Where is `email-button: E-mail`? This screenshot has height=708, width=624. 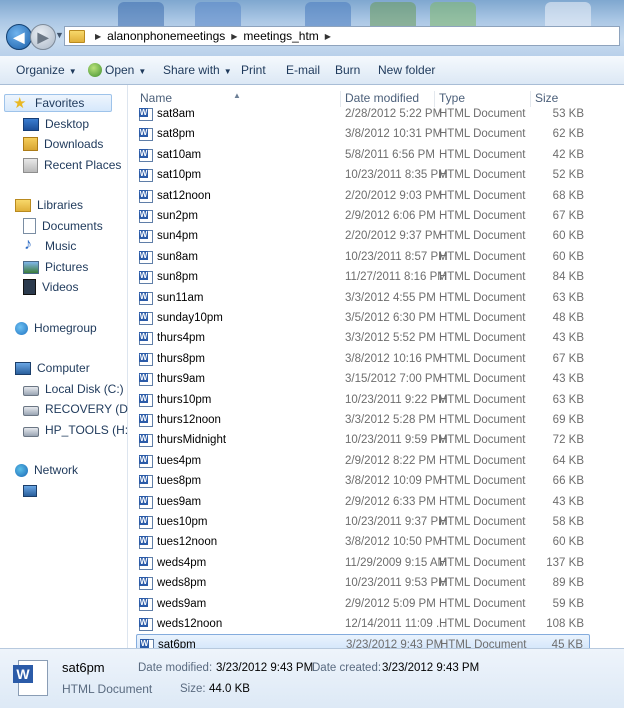 email-button: E-mail is located at coordinates (303, 70).